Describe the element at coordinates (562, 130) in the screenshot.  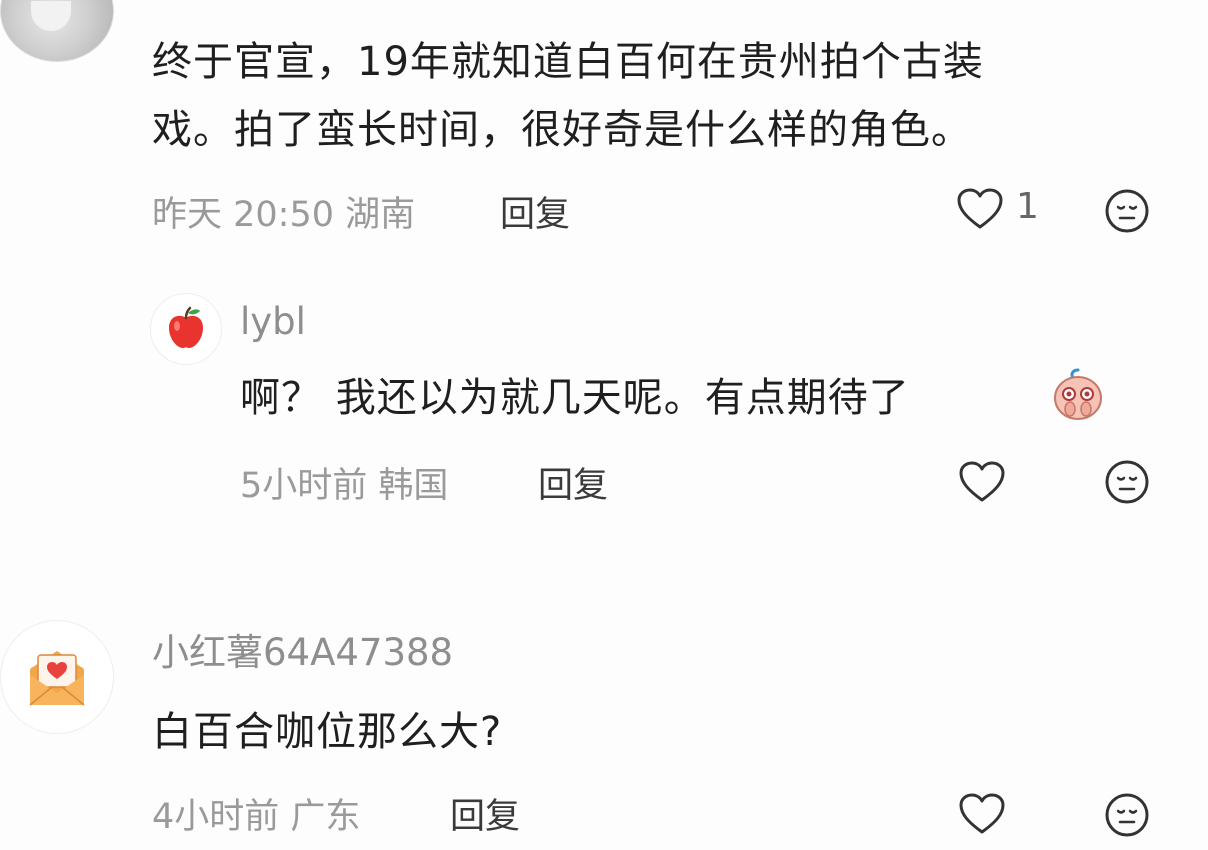
I see `comment-text-line2: 戏。拍了蛮长时间，很好奇是什么样的角色。` at that location.